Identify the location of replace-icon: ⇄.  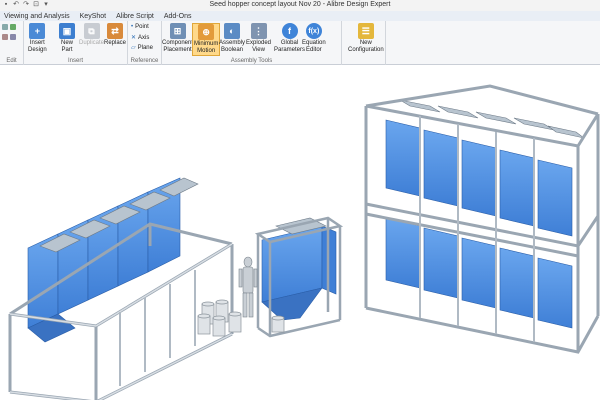
(115, 31).